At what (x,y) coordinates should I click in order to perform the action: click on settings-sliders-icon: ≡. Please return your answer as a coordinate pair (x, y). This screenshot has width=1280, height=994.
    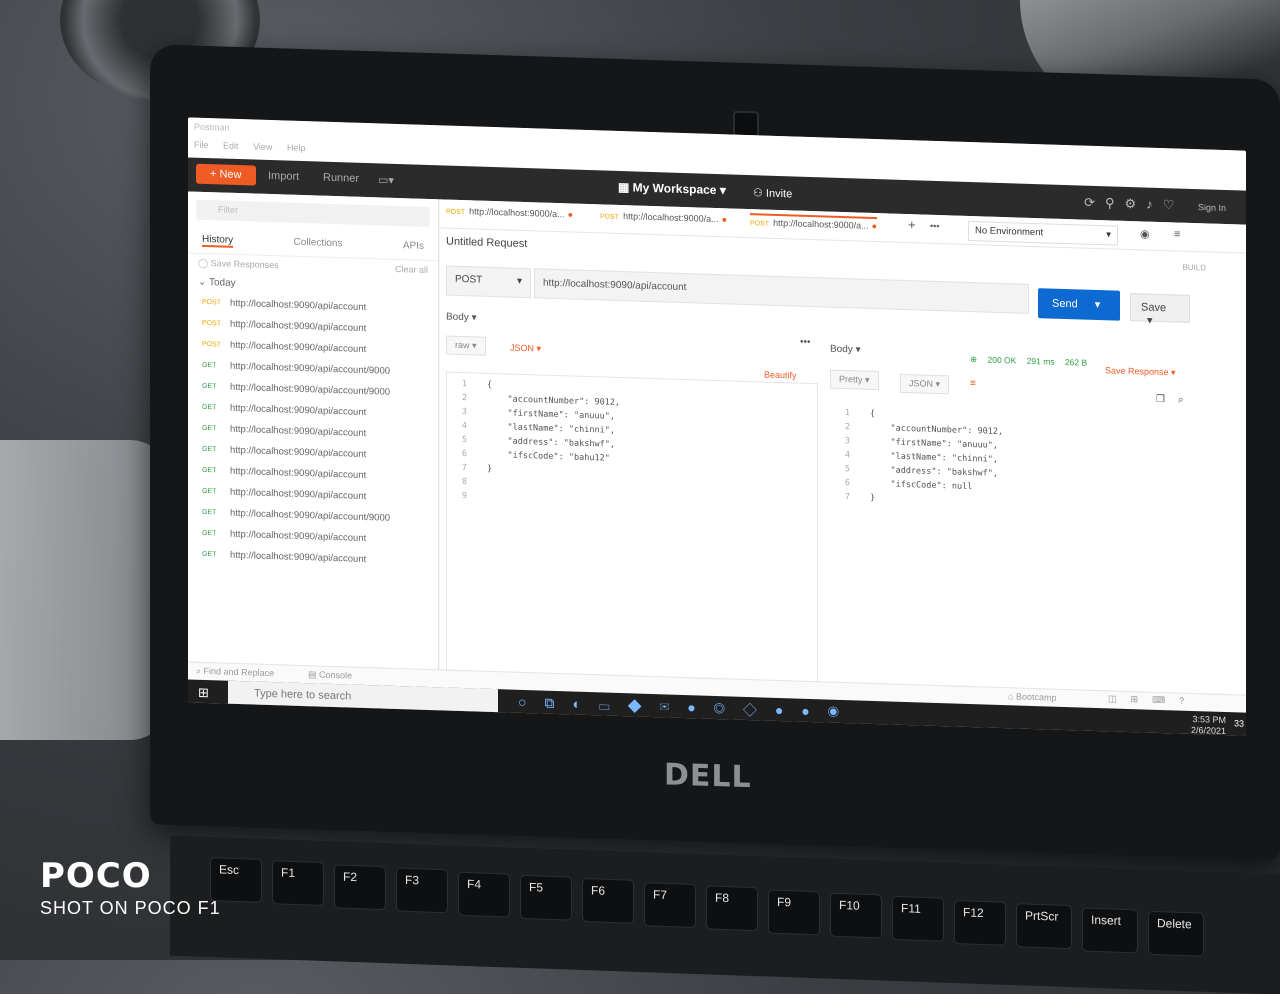
    Looking at the image, I should click on (1177, 234).